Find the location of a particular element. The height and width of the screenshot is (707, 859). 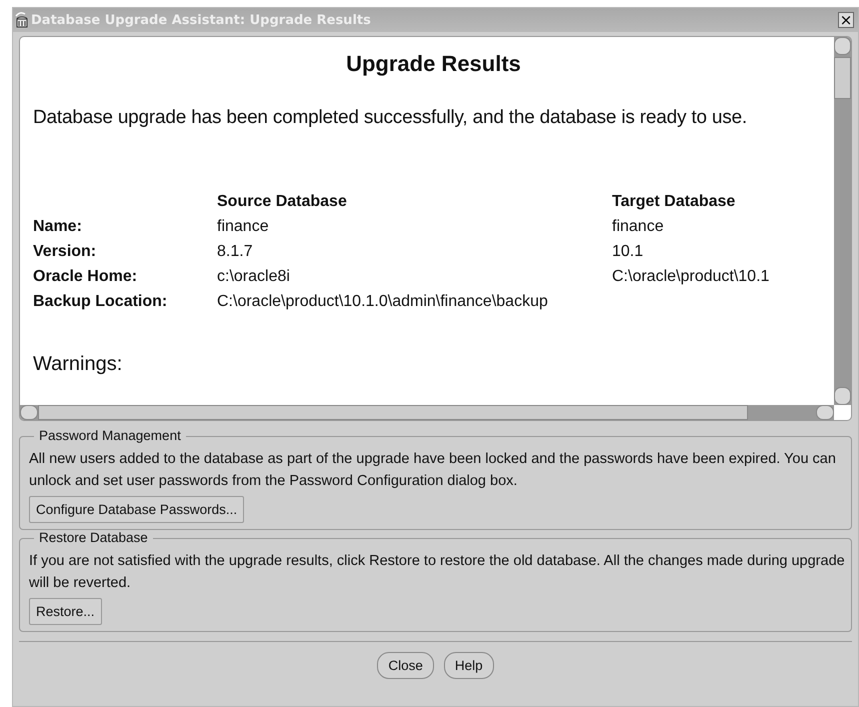

target-value: 10.1 is located at coordinates (628, 252).